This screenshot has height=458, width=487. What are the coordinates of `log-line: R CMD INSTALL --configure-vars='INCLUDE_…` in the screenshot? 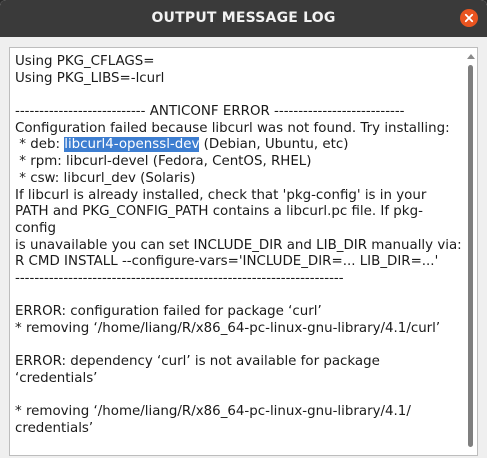 It's located at (227, 262).